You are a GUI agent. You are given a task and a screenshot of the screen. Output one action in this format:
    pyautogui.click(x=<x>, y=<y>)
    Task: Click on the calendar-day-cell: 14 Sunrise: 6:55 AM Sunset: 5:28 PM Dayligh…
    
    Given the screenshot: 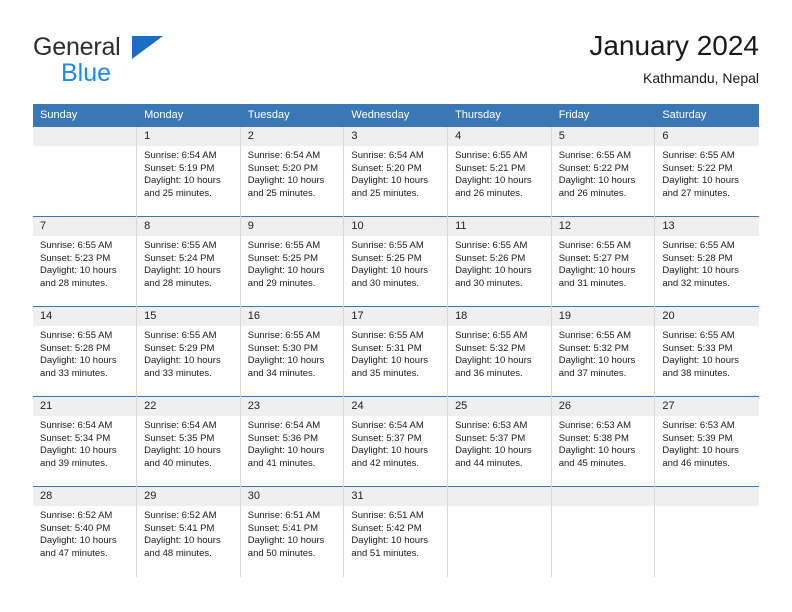 What is the action you would take?
    pyautogui.click(x=85, y=351)
    